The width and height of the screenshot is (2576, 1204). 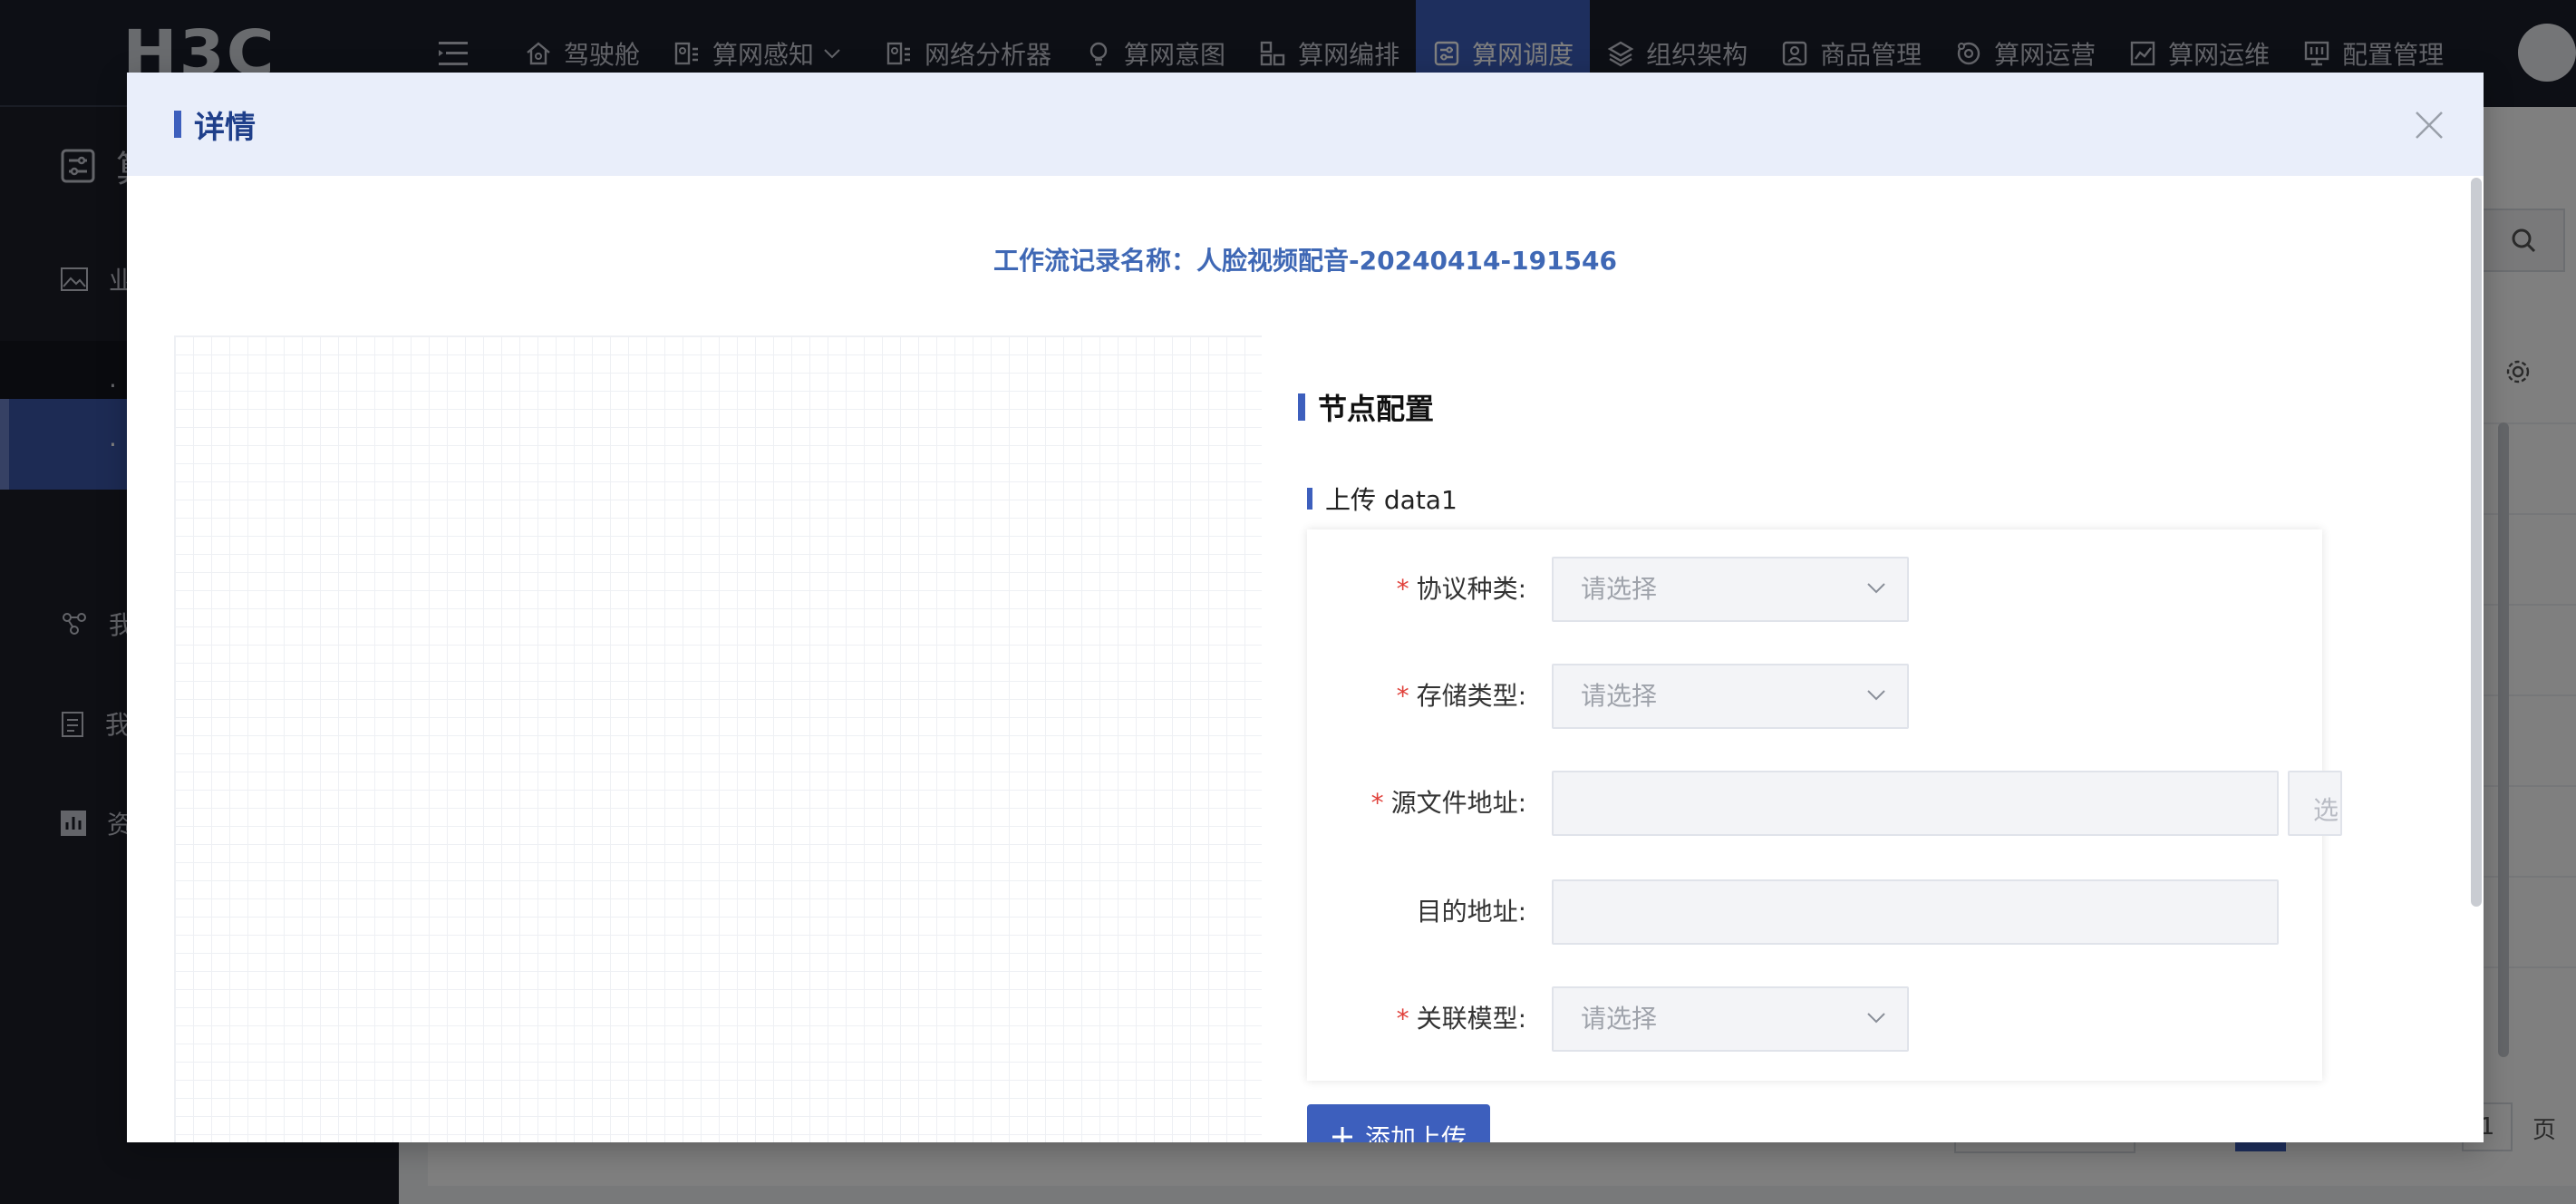 I want to click on target-label: 目的地址:, so click(x=1416, y=912).